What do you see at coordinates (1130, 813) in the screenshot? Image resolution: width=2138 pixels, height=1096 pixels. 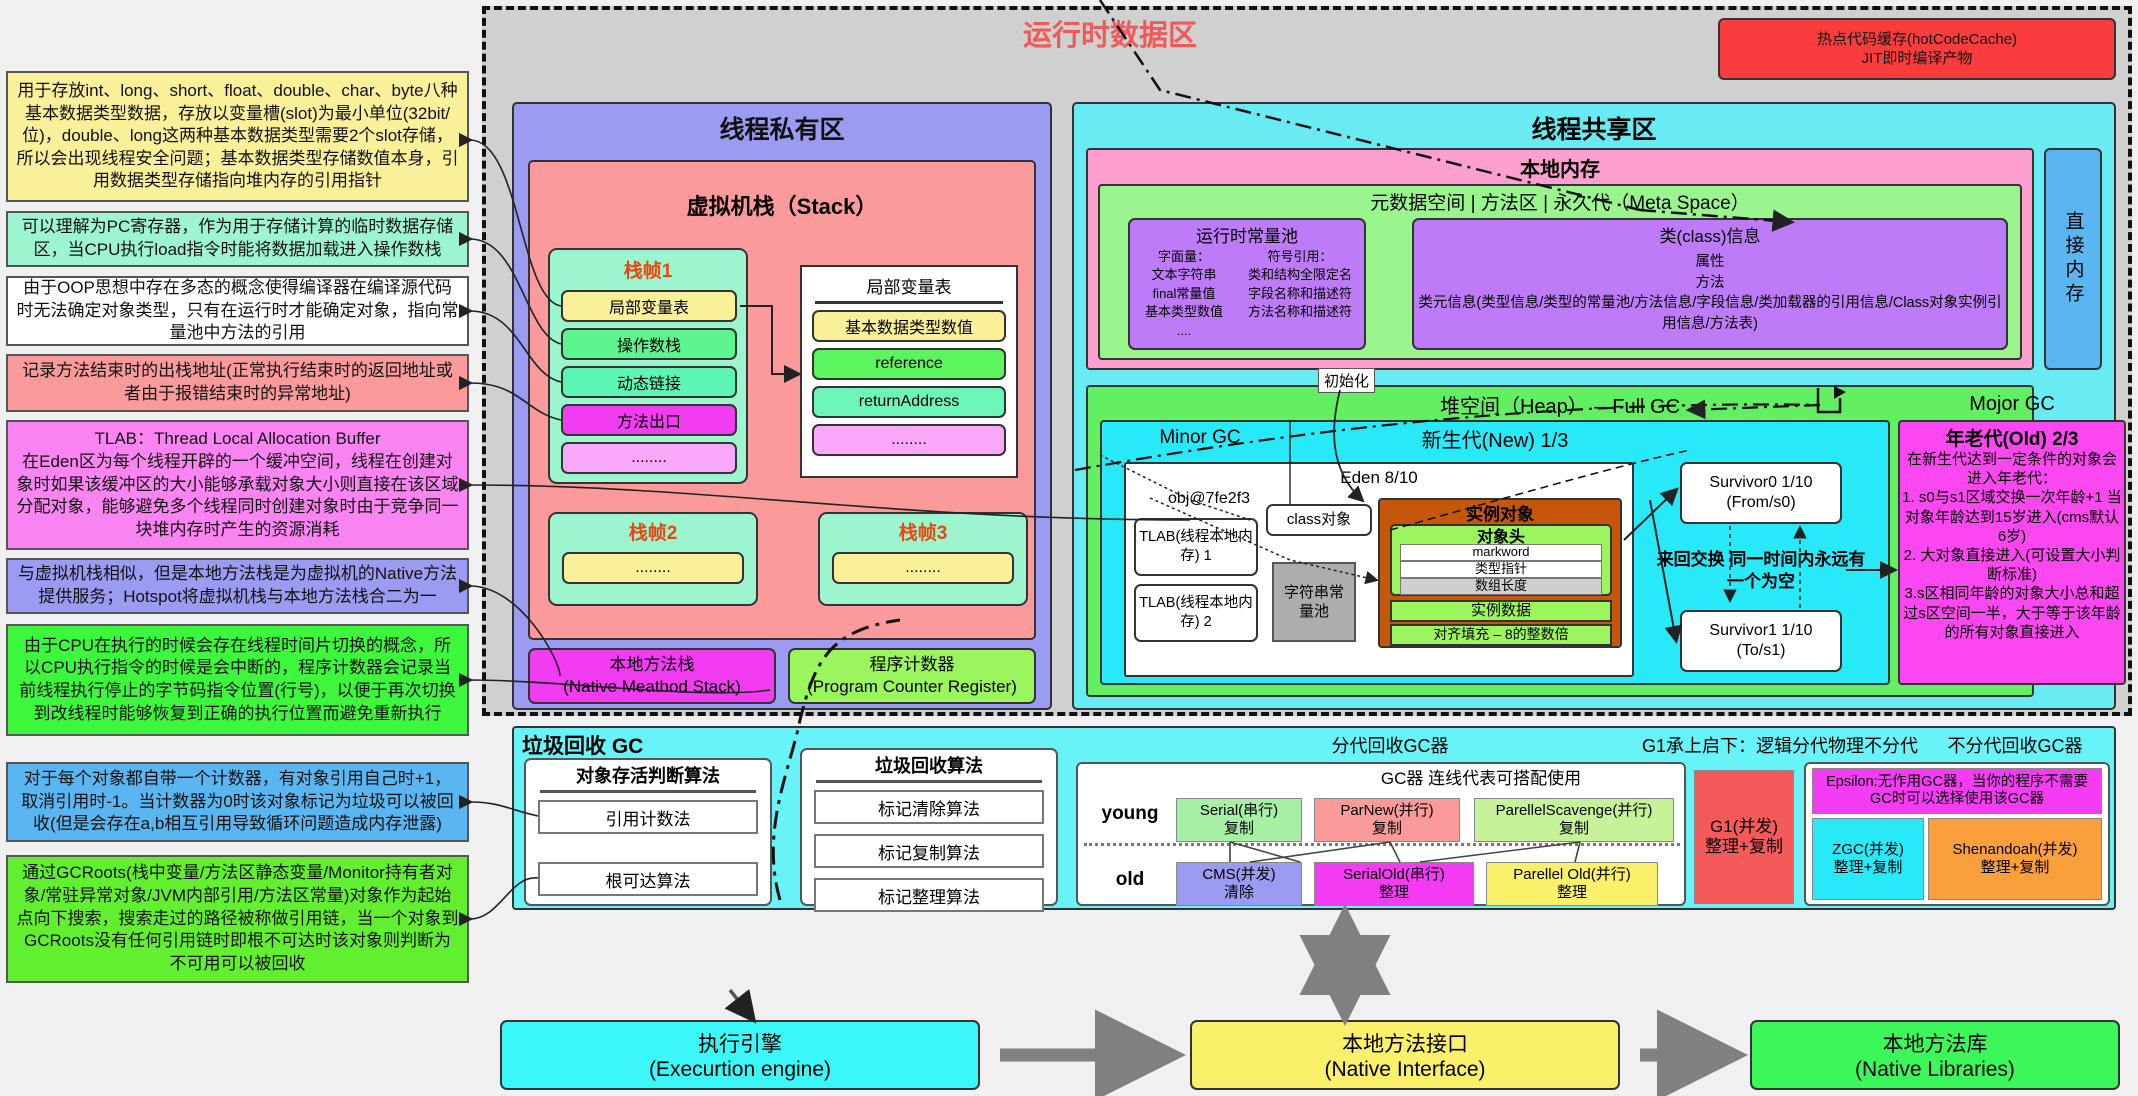 I see `collector-row-young-label: young` at bounding box center [1130, 813].